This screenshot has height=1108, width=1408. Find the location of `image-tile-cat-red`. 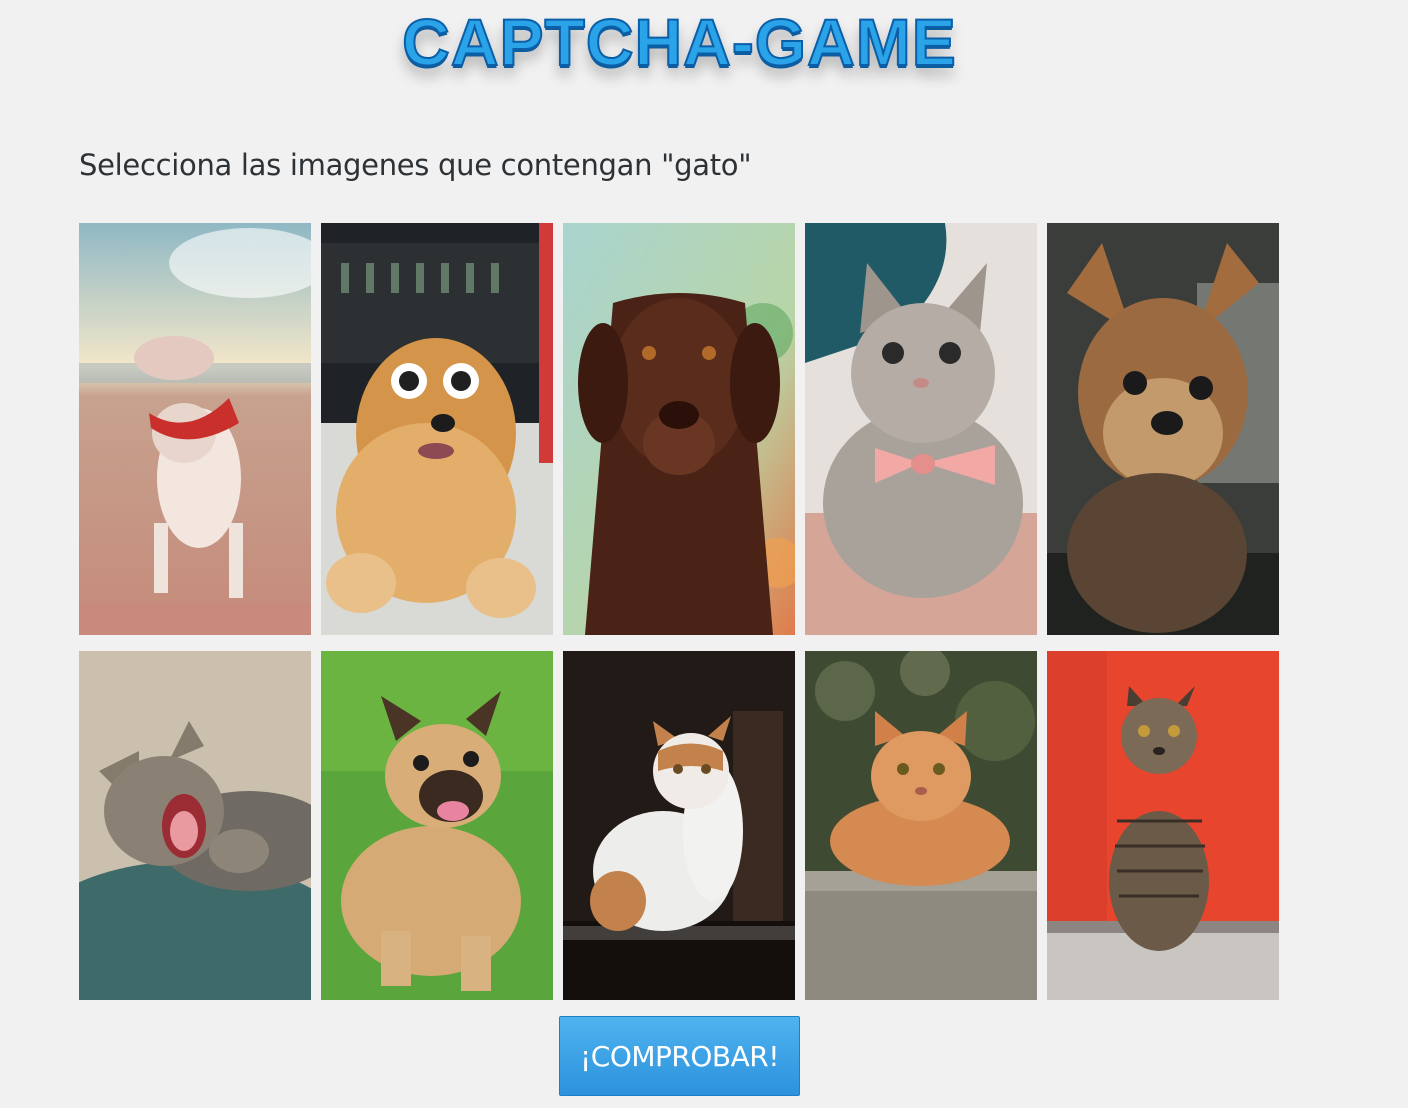

image-tile-cat-red is located at coordinates (1163, 825).